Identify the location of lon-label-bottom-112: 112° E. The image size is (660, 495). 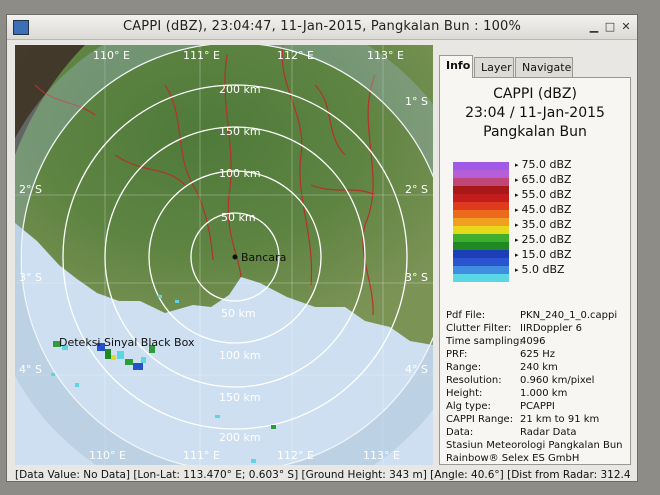
(295, 455).